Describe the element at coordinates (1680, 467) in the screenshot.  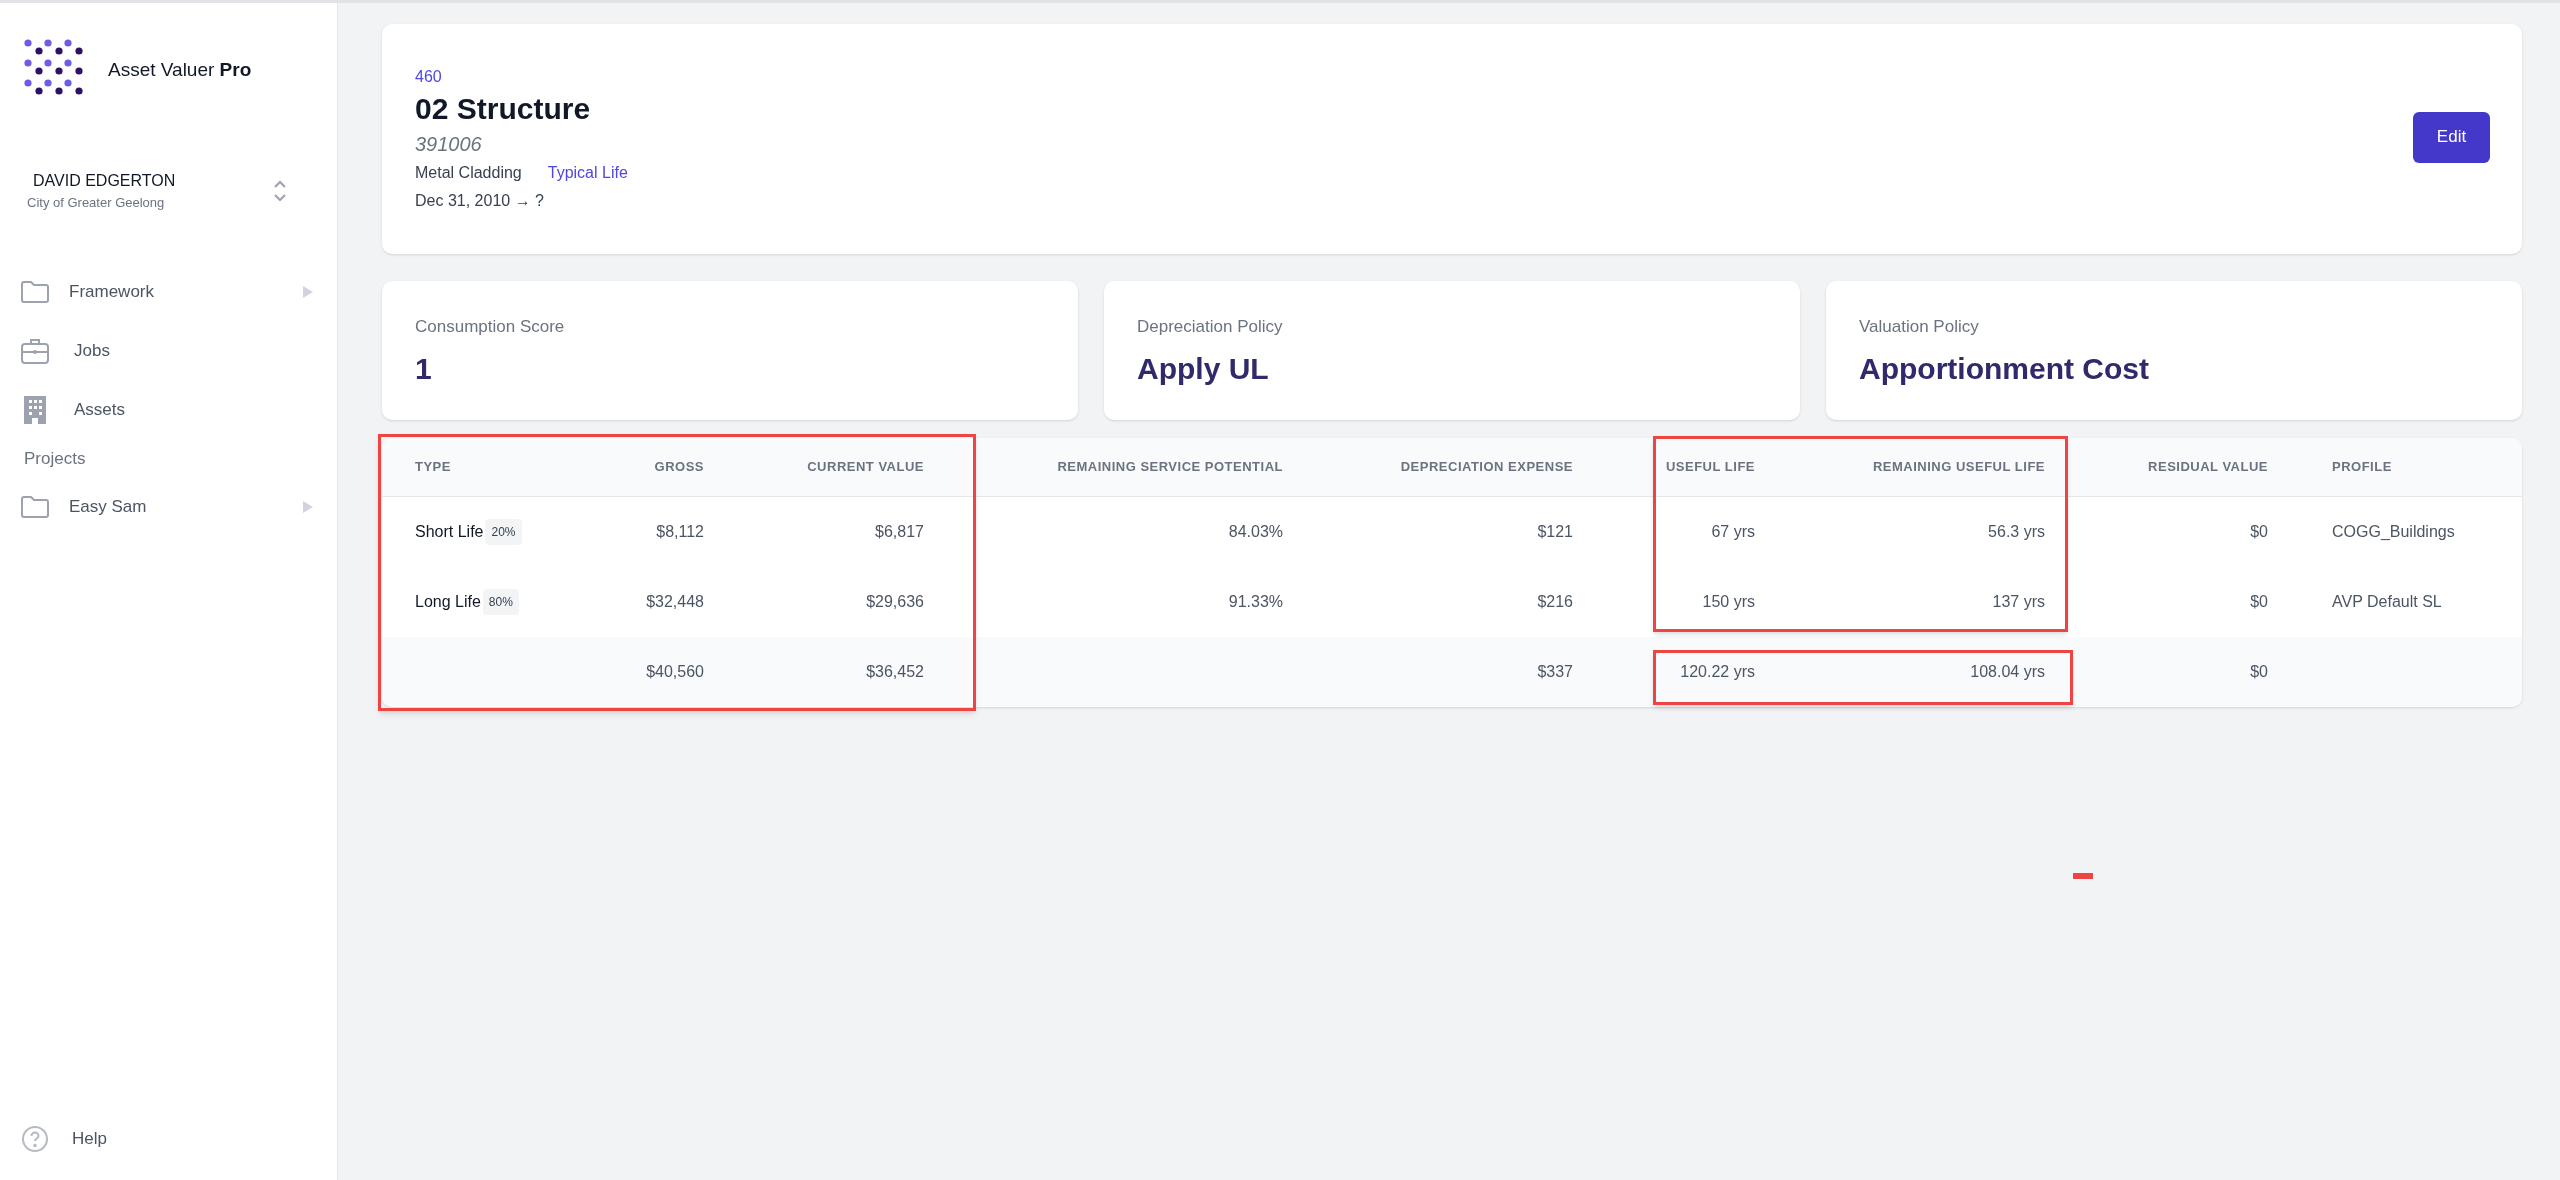
I see `column-header: USEFUL LIFE` at that location.